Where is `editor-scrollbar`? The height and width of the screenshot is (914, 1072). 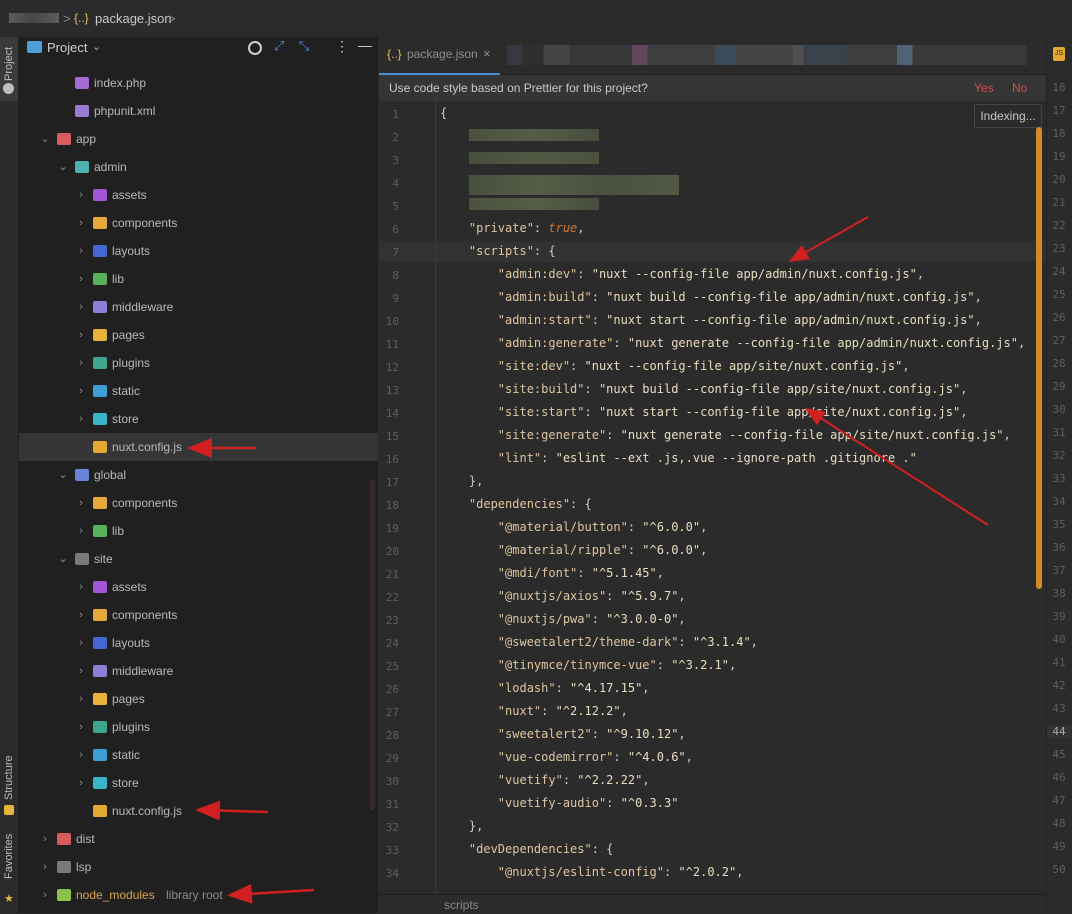
editor-scrollbar is located at coordinates (1039, 358).